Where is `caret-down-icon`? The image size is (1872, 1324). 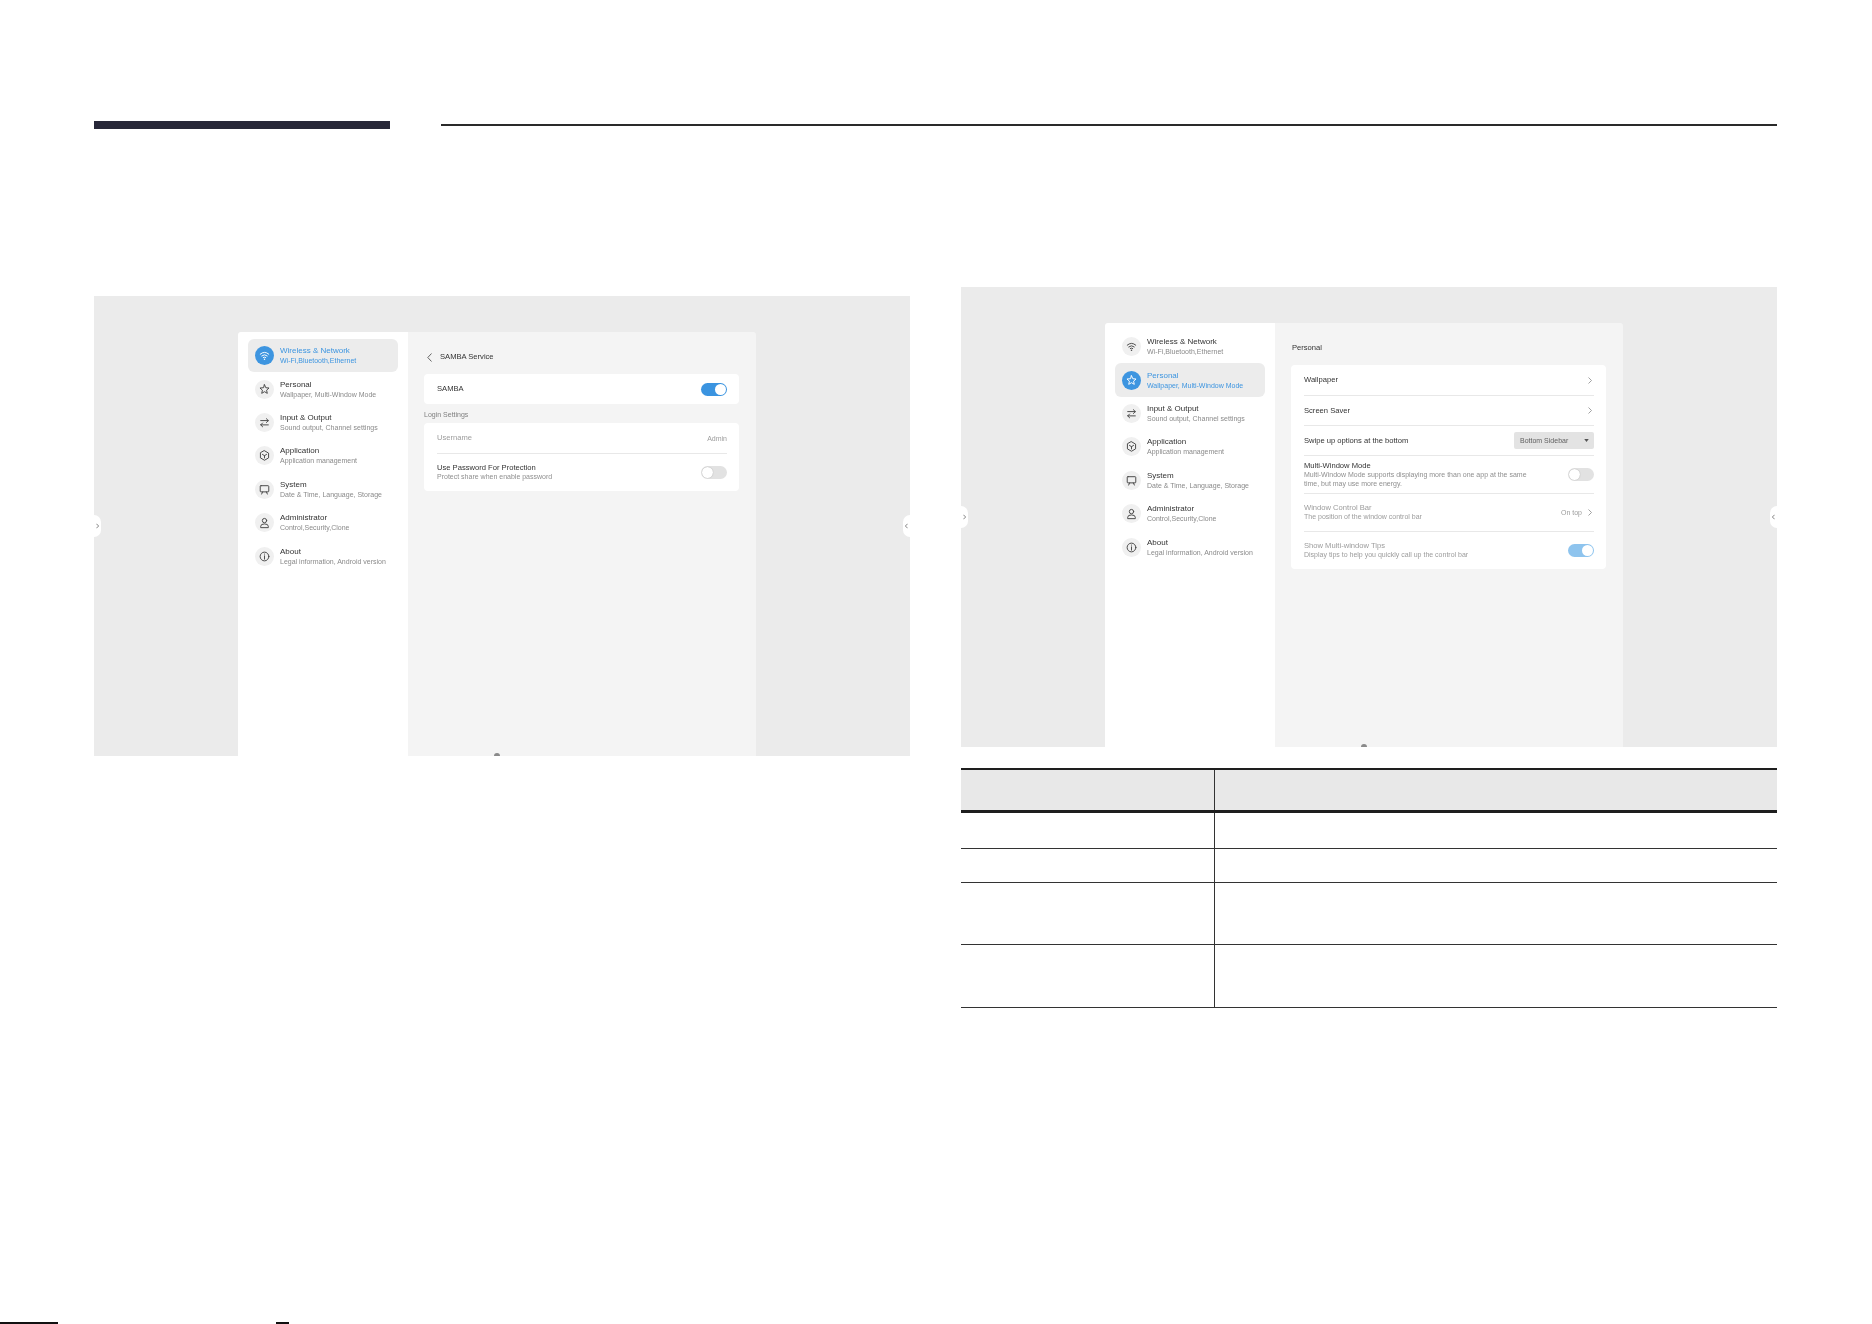 caret-down-icon is located at coordinates (1586, 440).